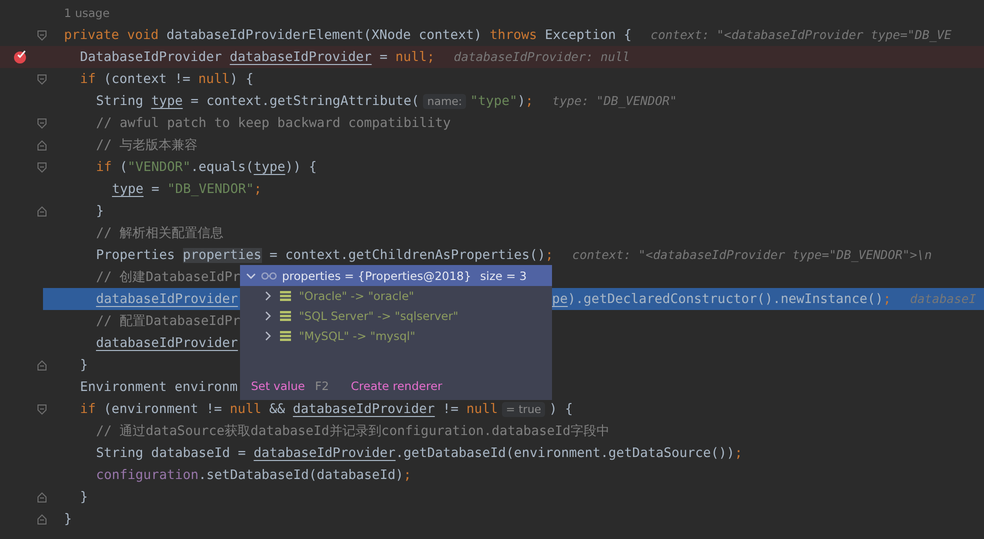  I want to click on code-text: ) {, so click(561, 409).